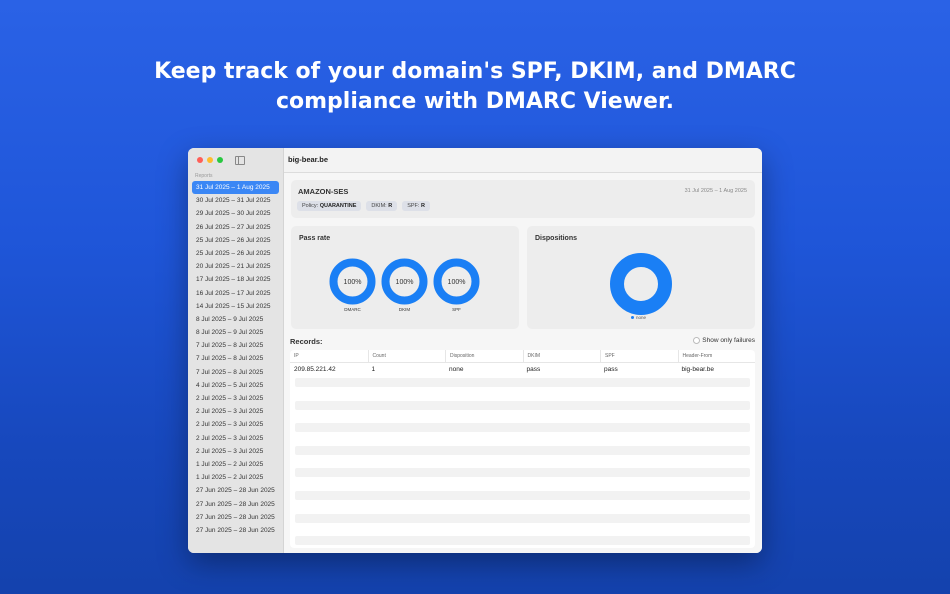 This screenshot has width=950, height=594. Describe the element at coordinates (235, 293) in the screenshot. I see `sidebar-report-item: 16 Jul 2025 – 17 Jul 2025` at that location.